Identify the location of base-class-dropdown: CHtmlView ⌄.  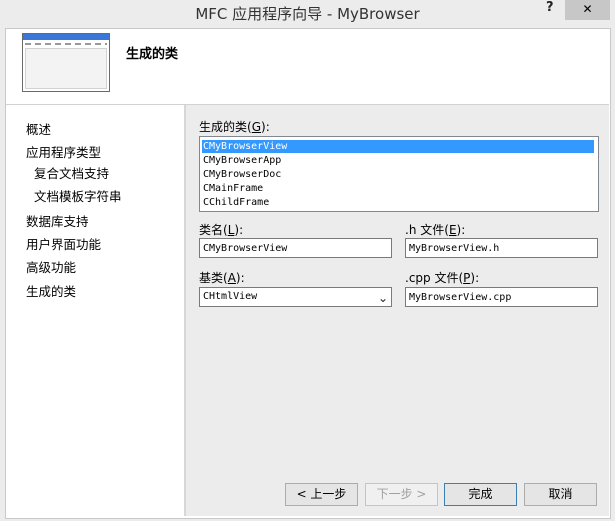
(295, 297).